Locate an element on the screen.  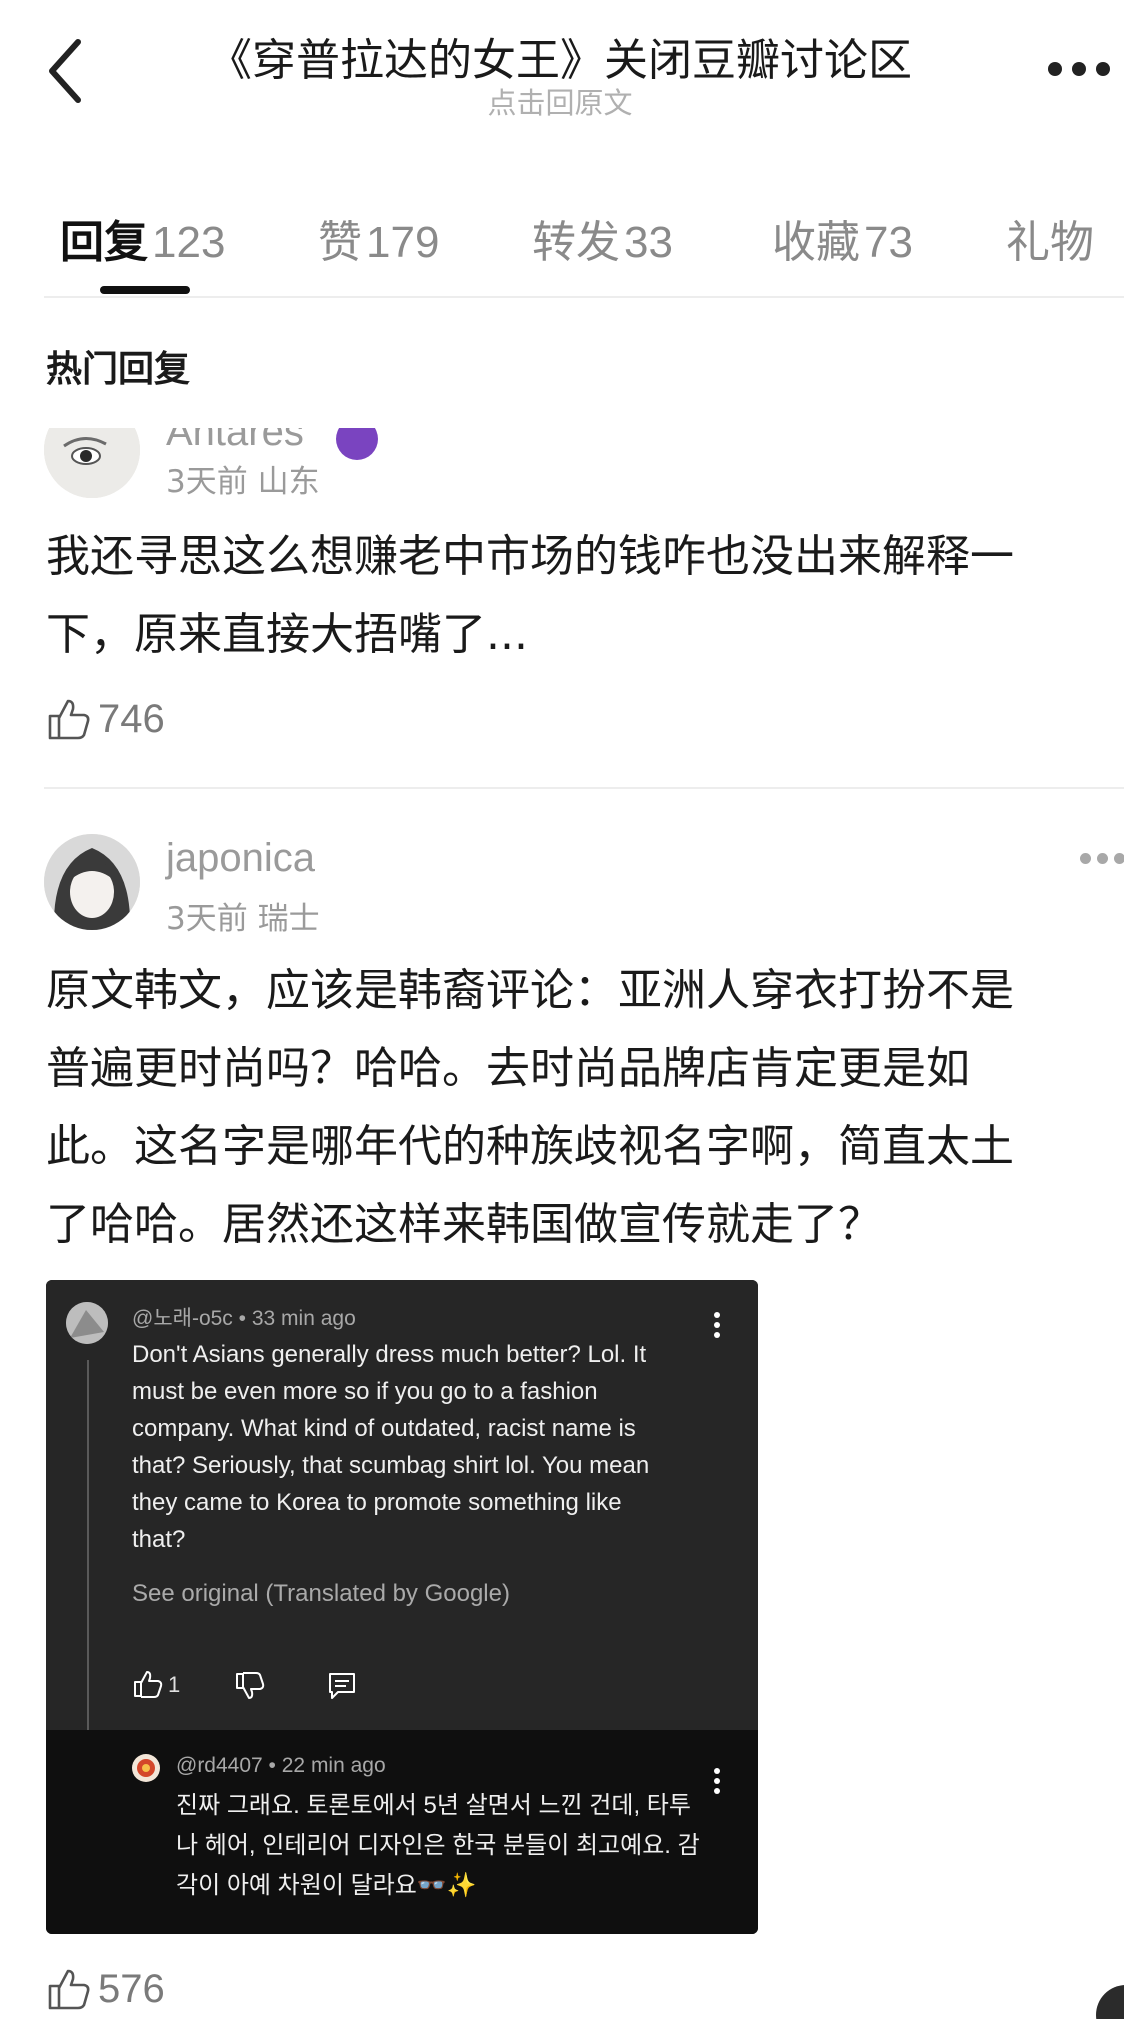
top-bar: 《穿普拉达的女王》关闭豆瓣讨论区 点击回原文 is located at coordinates (562, 65).